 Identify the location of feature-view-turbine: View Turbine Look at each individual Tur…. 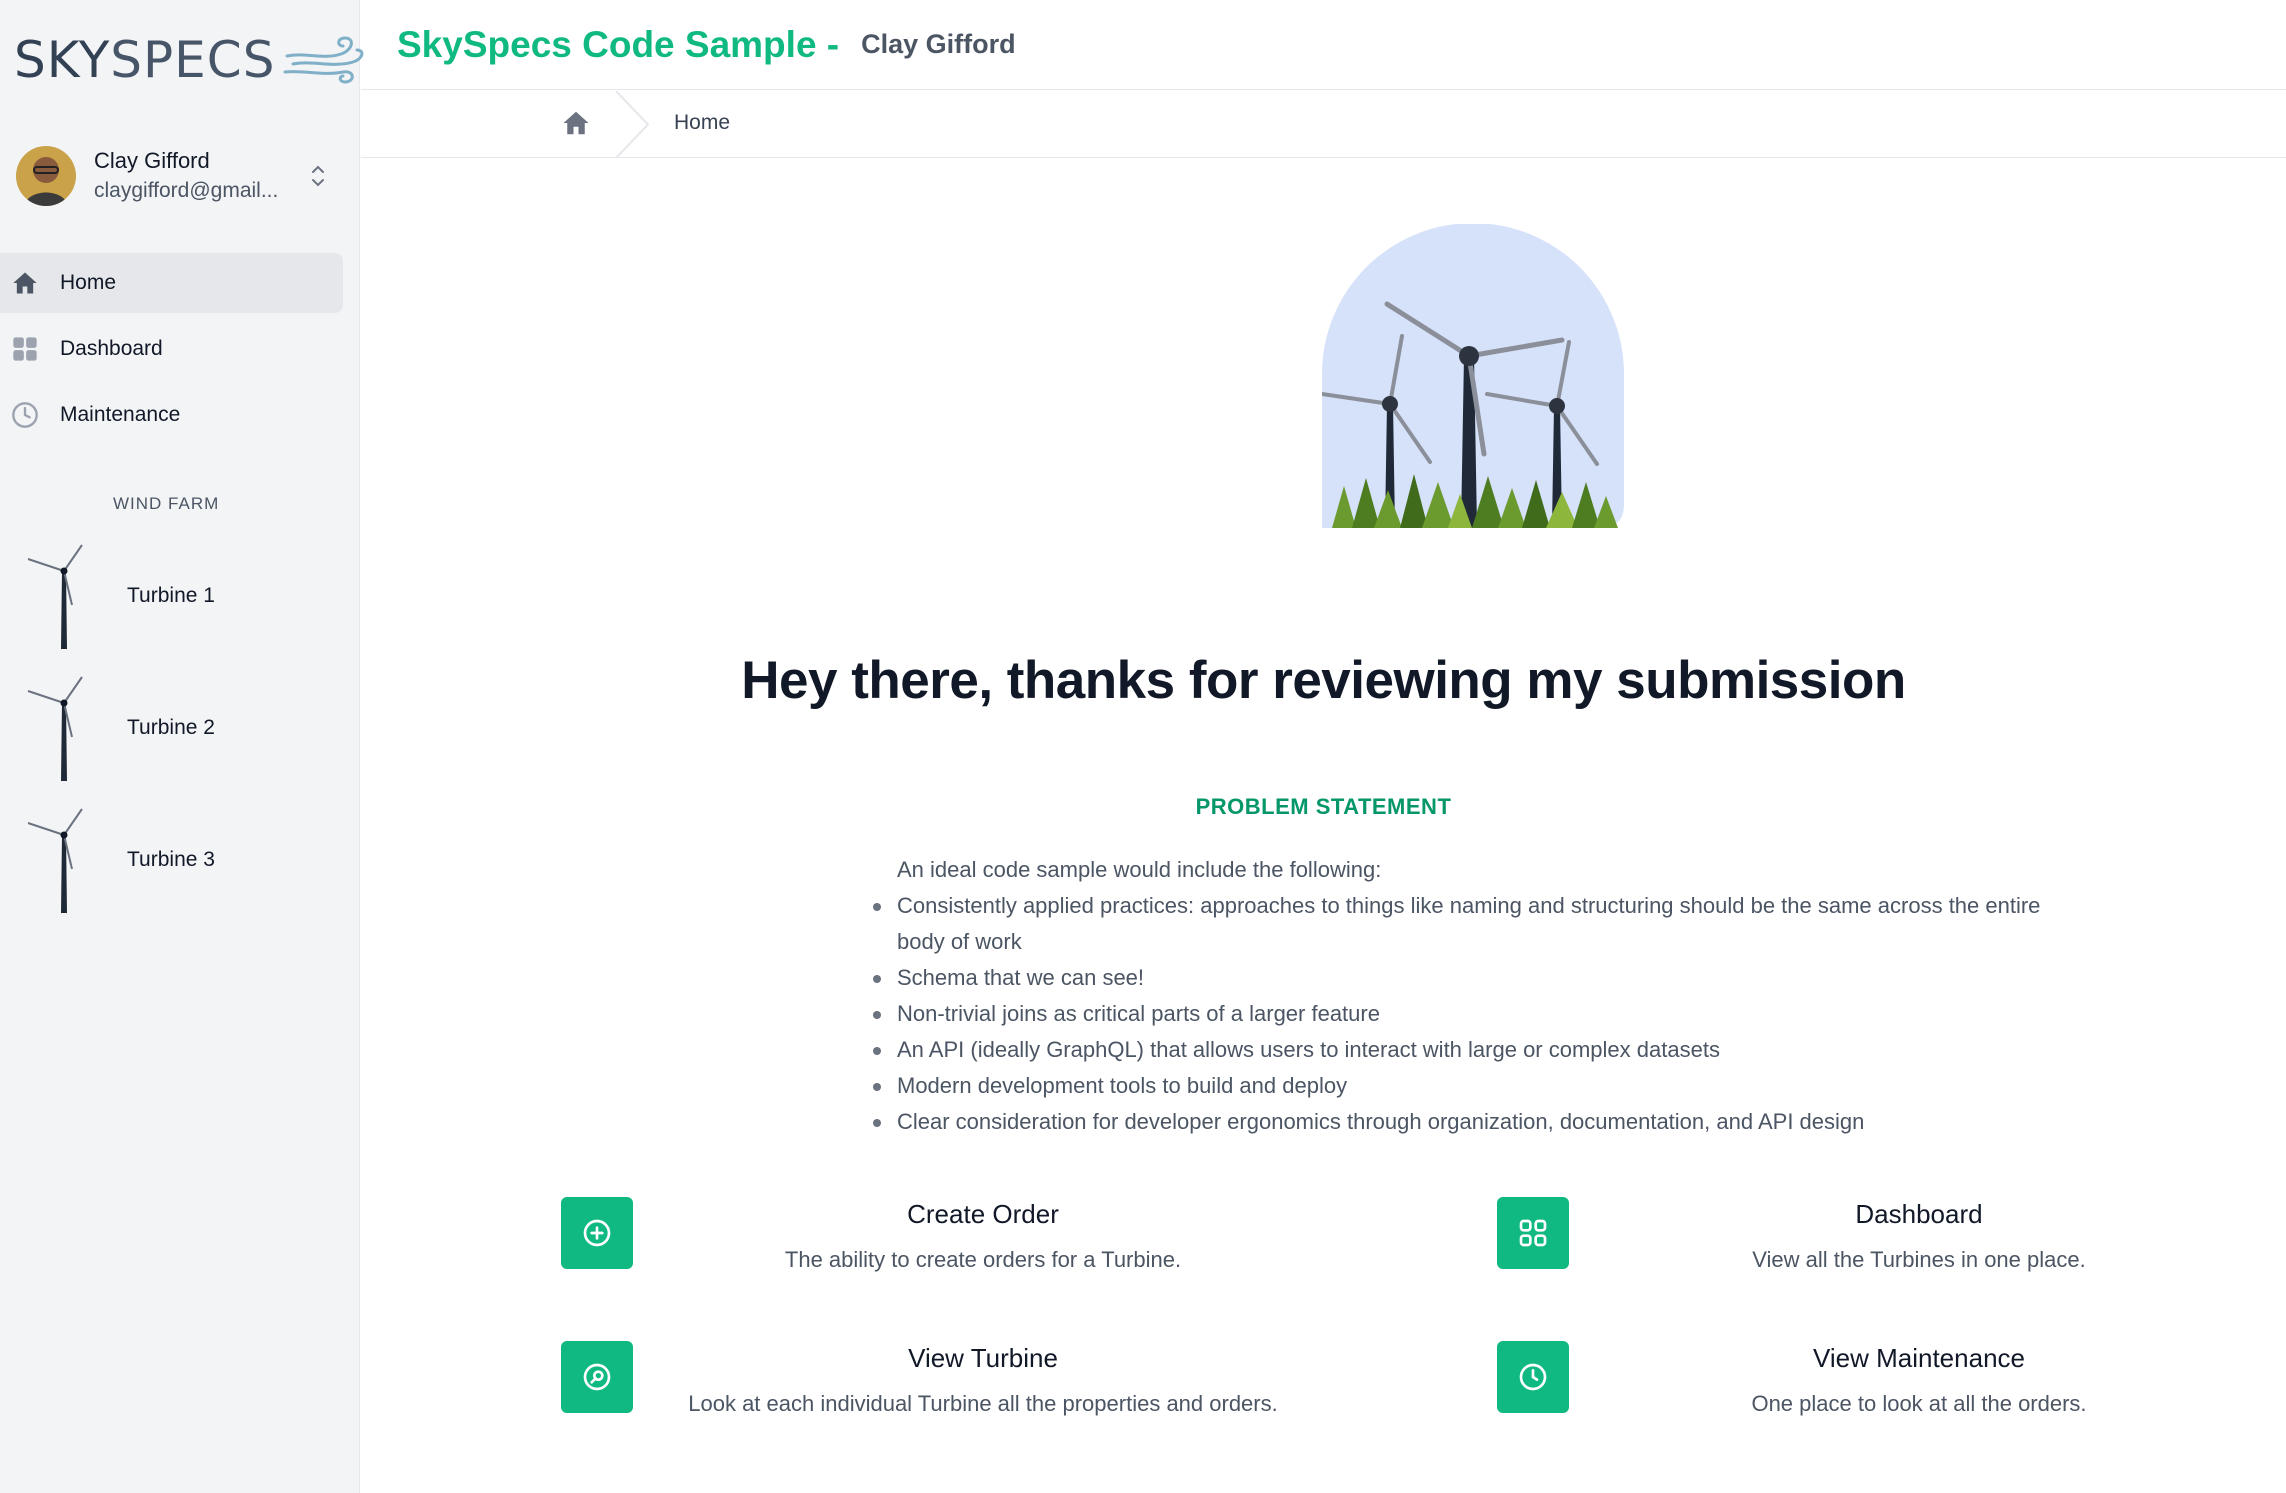
(1001, 1381).